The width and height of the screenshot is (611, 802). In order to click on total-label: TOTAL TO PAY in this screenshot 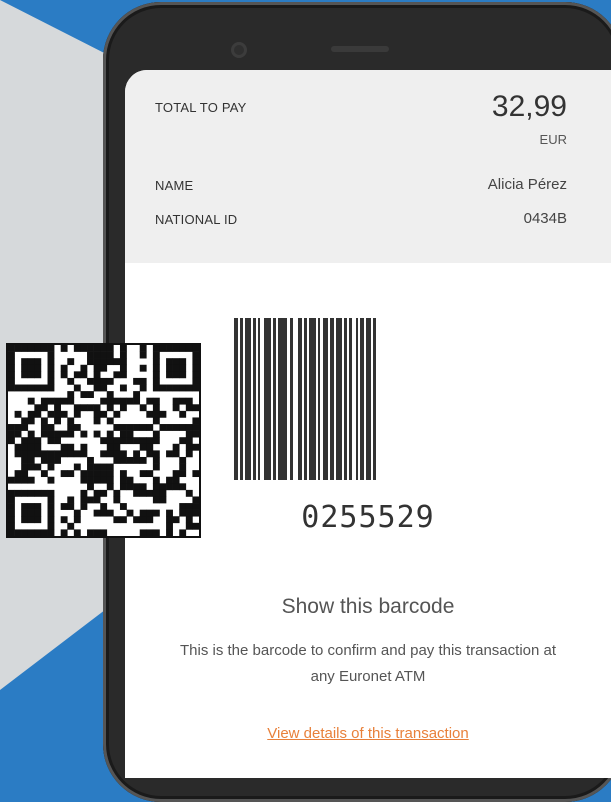, I will do `click(201, 107)`.